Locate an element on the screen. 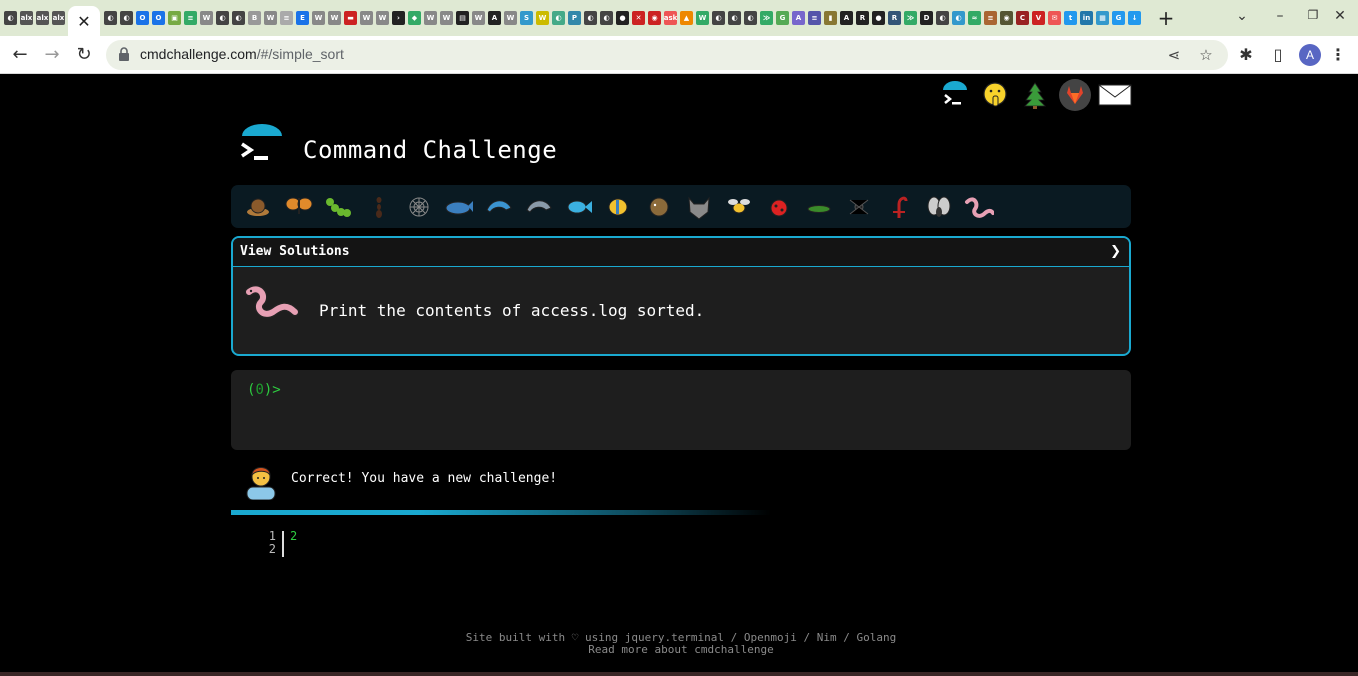  tab-favicon: ▬ is located at coordinates (350, 18).